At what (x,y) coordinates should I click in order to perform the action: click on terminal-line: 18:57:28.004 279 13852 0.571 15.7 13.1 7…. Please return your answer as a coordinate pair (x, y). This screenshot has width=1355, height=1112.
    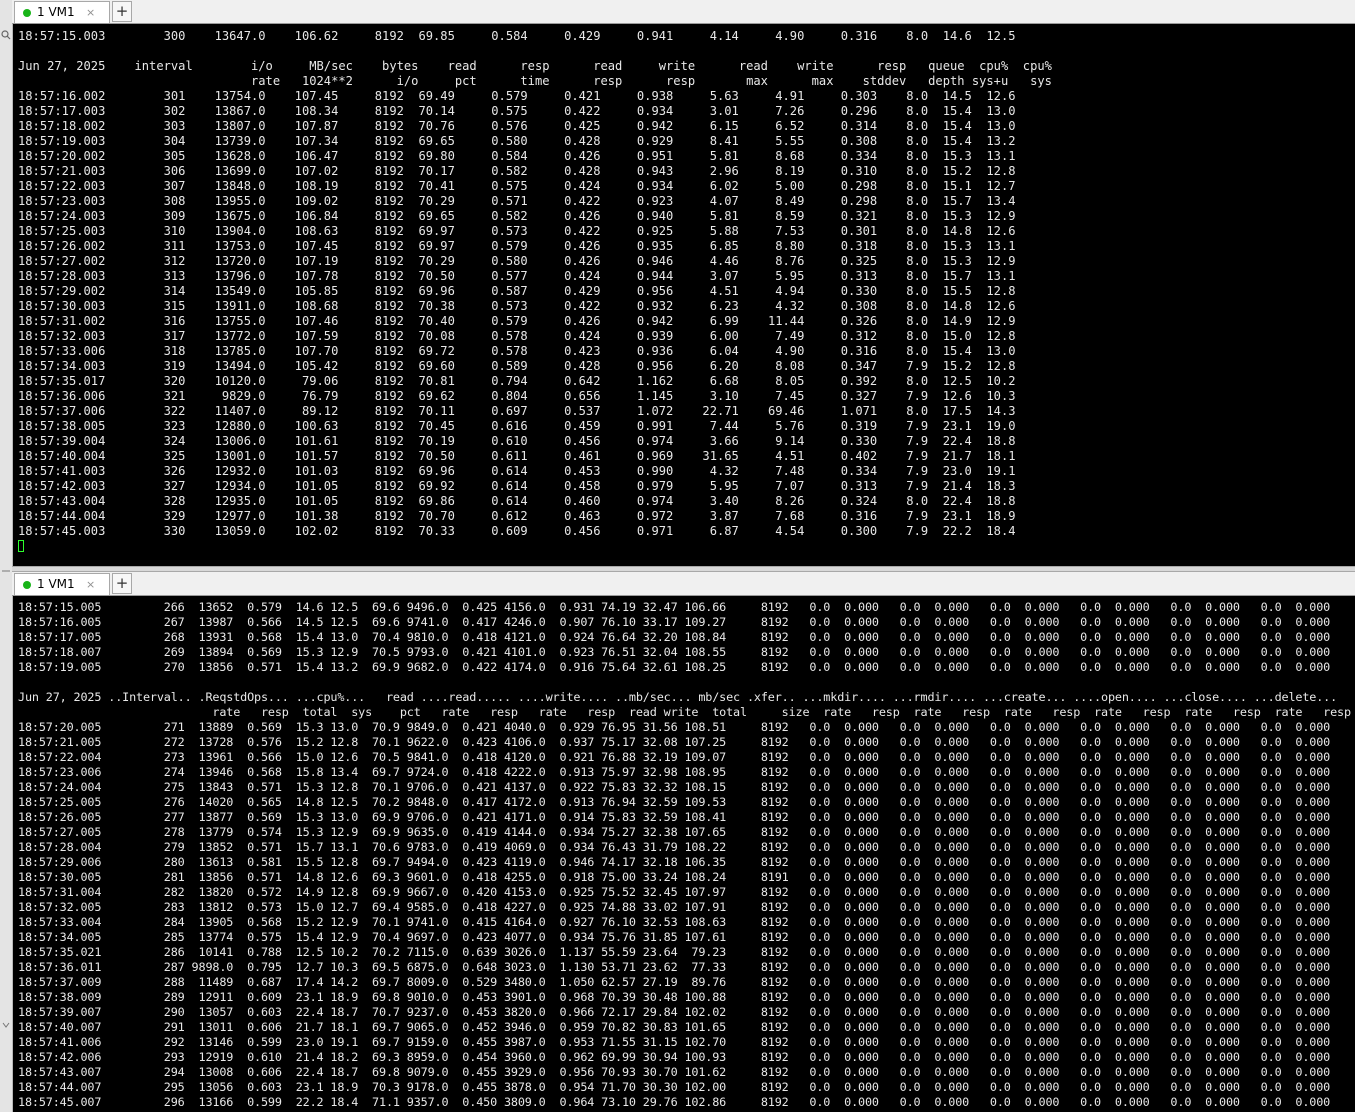
    Looking at the image, I should click on (674, 847).